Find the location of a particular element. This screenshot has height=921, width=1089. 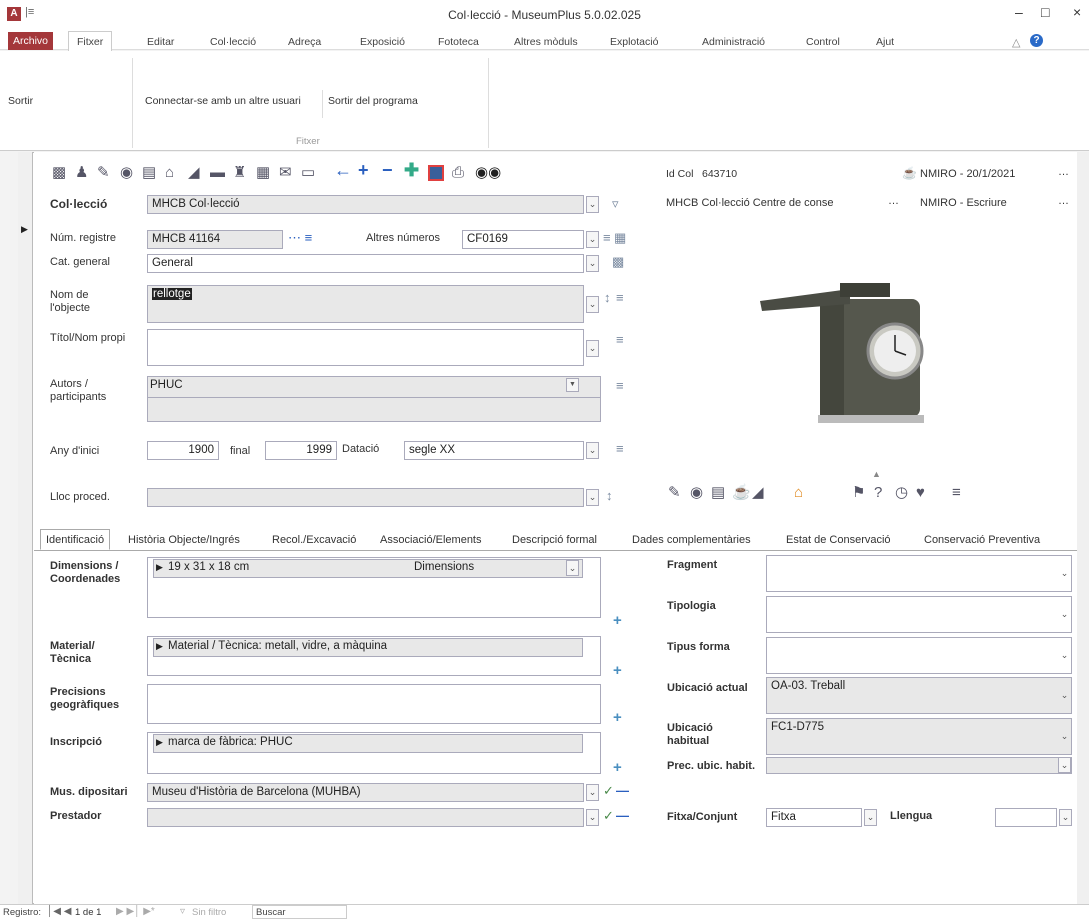

fragment-field is located at coordinates (919, 573).